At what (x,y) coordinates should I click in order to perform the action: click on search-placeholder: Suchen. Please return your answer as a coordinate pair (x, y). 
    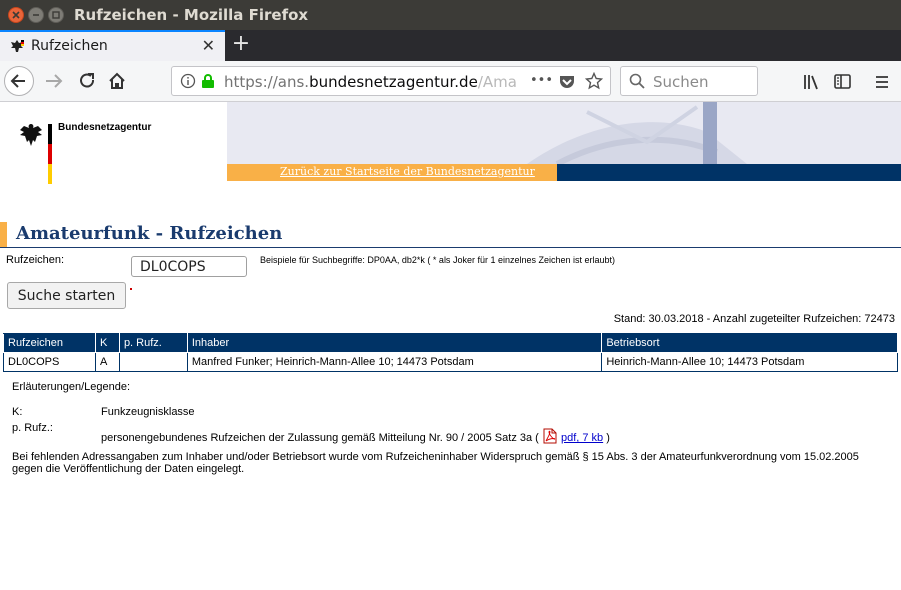
    Looking at the image, I should click on (681, 82).